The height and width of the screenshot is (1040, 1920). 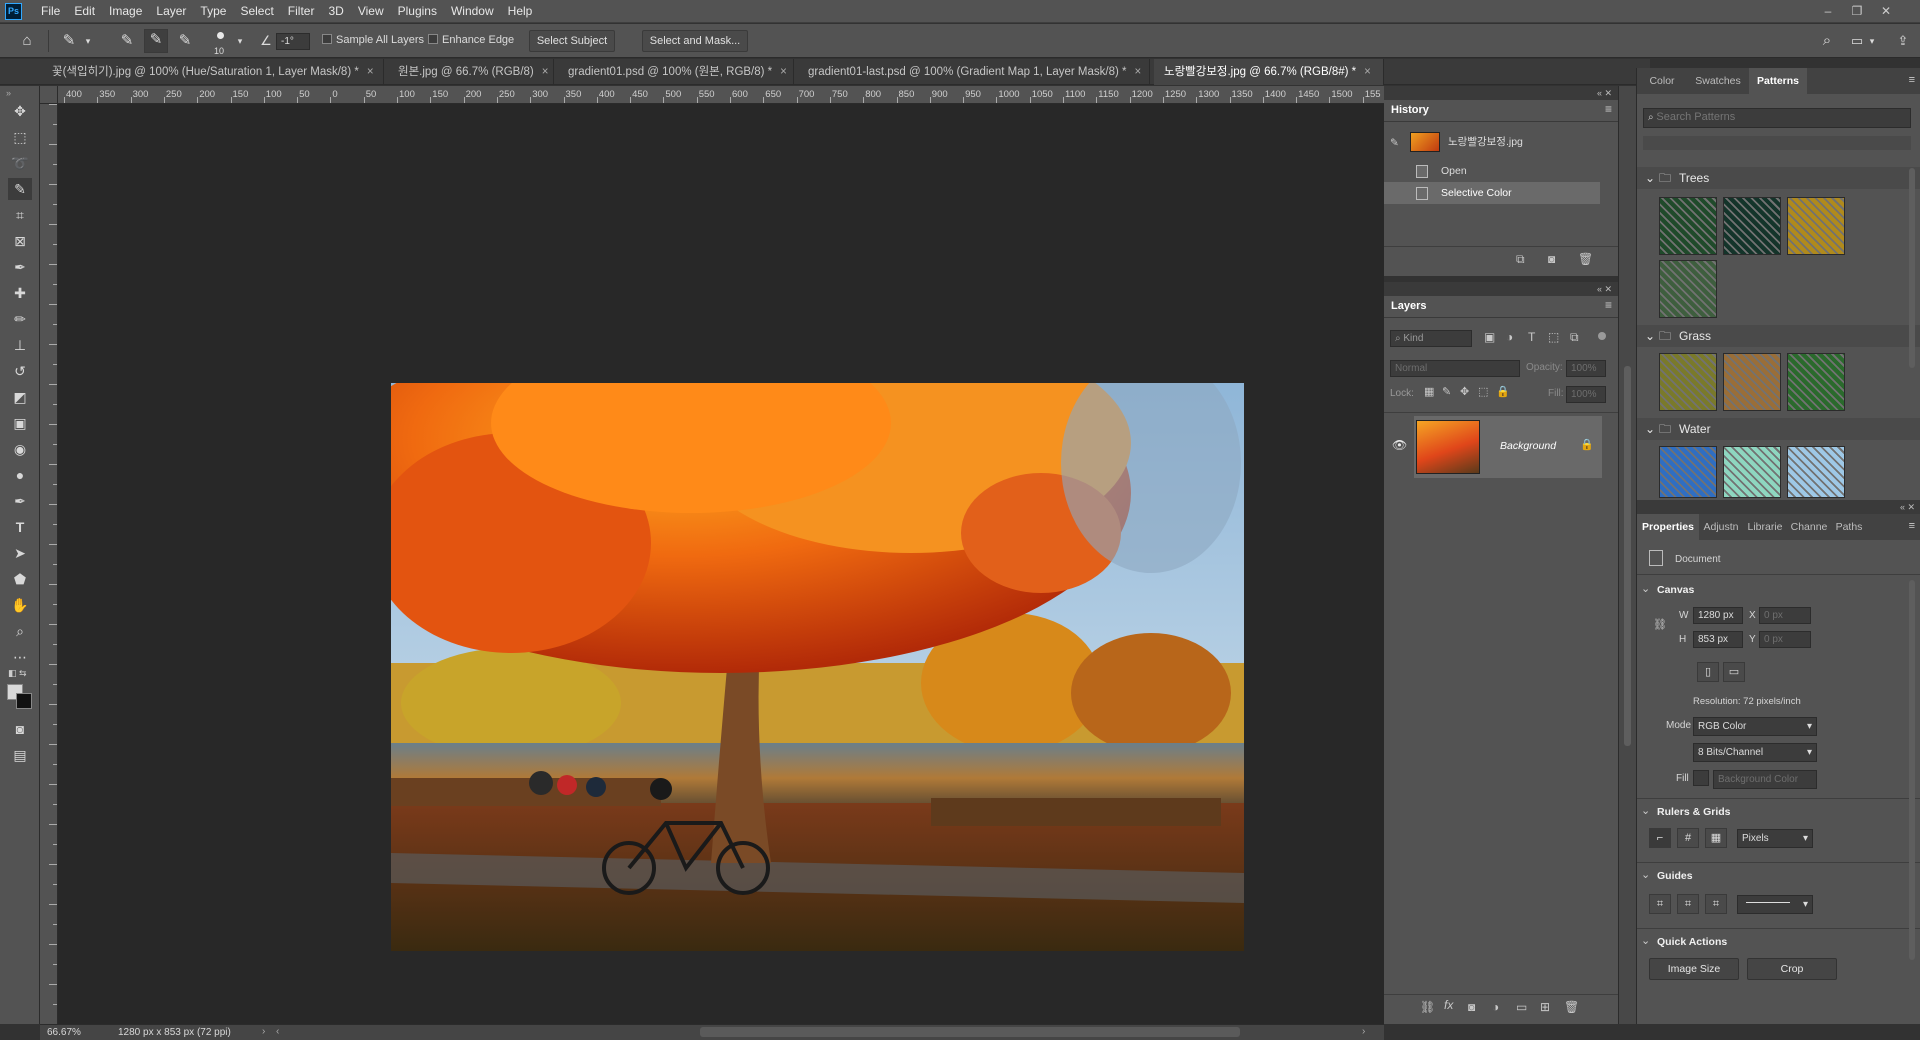 I want to click on tab-document-3: gradient01.psd @ 100% (원본, RGB/8) * ×, so click(x=676, y=72).